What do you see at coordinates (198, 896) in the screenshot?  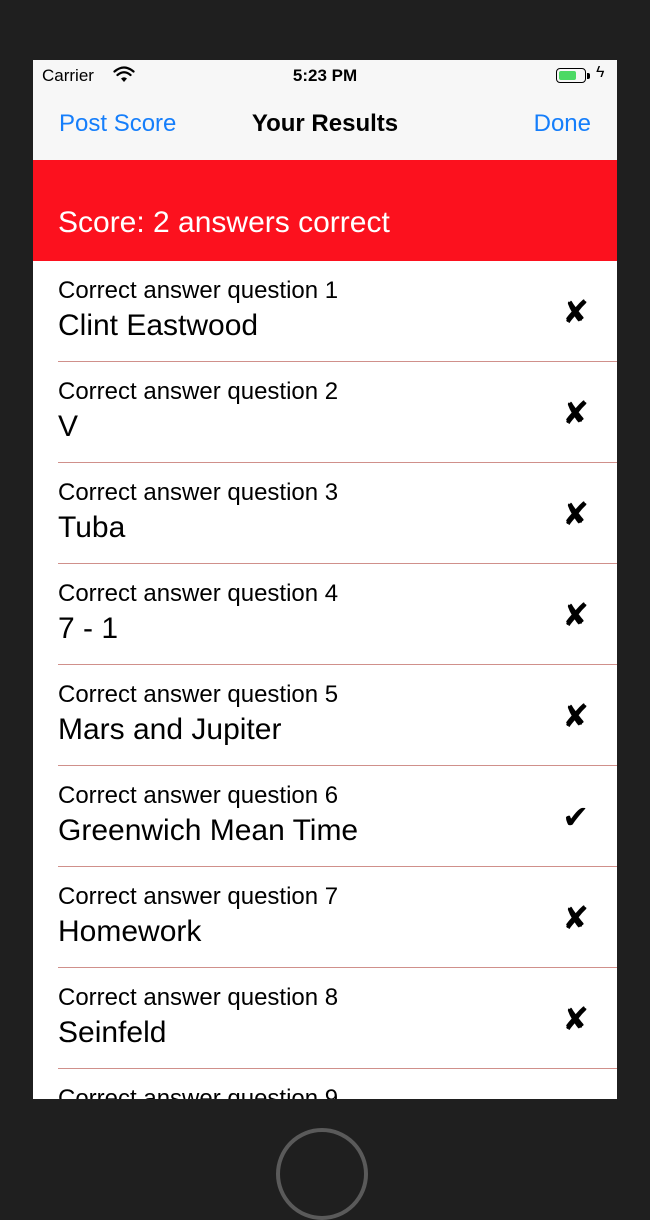 I see `result-label: Correct answer question 7` at bounding box center [198, 896].